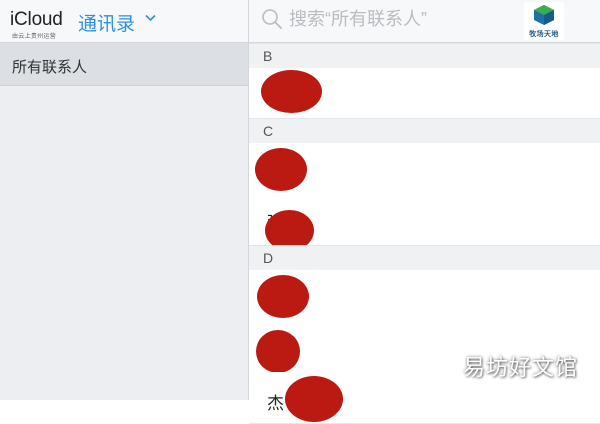 This screenshot has height=424, width=600. What do you see at coordinates (124, 64) in the screenshot?
I see `sidebar-item-all-contacts: 所有联系人` at bounding box center [124, 64].